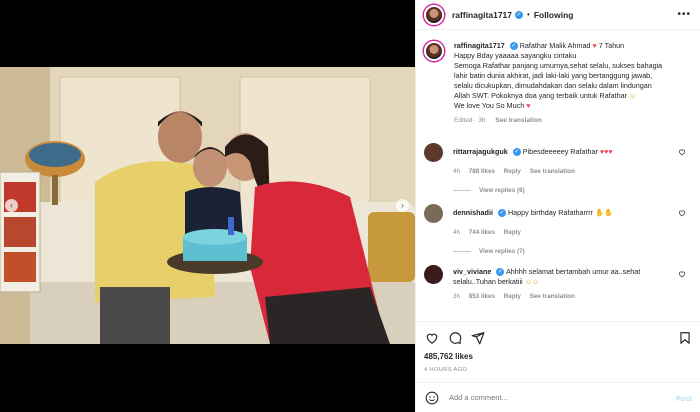 The width and height of the screenshot is (700, 412). Describe the element at coordinates (478, 338) in the screenshot. I see `share-send-icon` at that location.